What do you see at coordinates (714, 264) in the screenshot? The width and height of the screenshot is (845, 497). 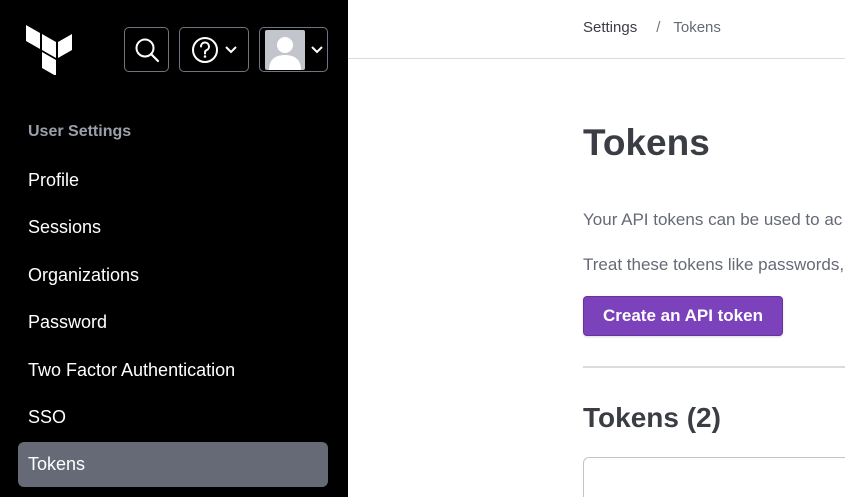 I see `warning-text: Treat these tokens like passwords,` at bounding box center [714, 264].